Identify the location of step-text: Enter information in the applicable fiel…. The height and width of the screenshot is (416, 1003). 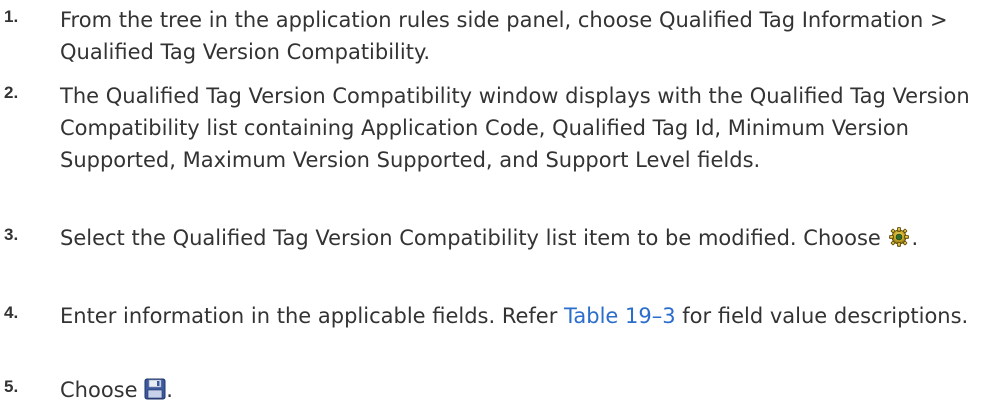
(530, 316).